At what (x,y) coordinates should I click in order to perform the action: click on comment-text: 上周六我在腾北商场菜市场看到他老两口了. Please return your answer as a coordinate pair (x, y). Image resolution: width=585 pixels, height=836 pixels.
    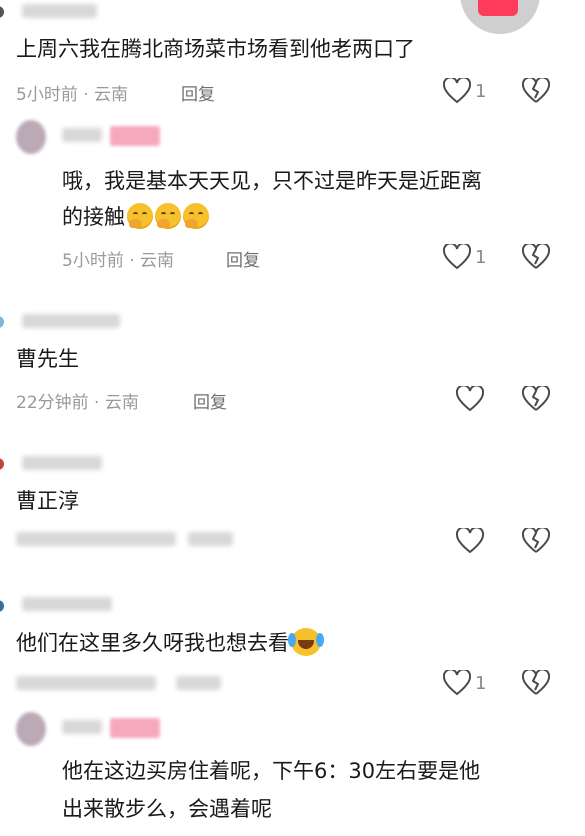
    Looking at the image, I should click on (215, 49).